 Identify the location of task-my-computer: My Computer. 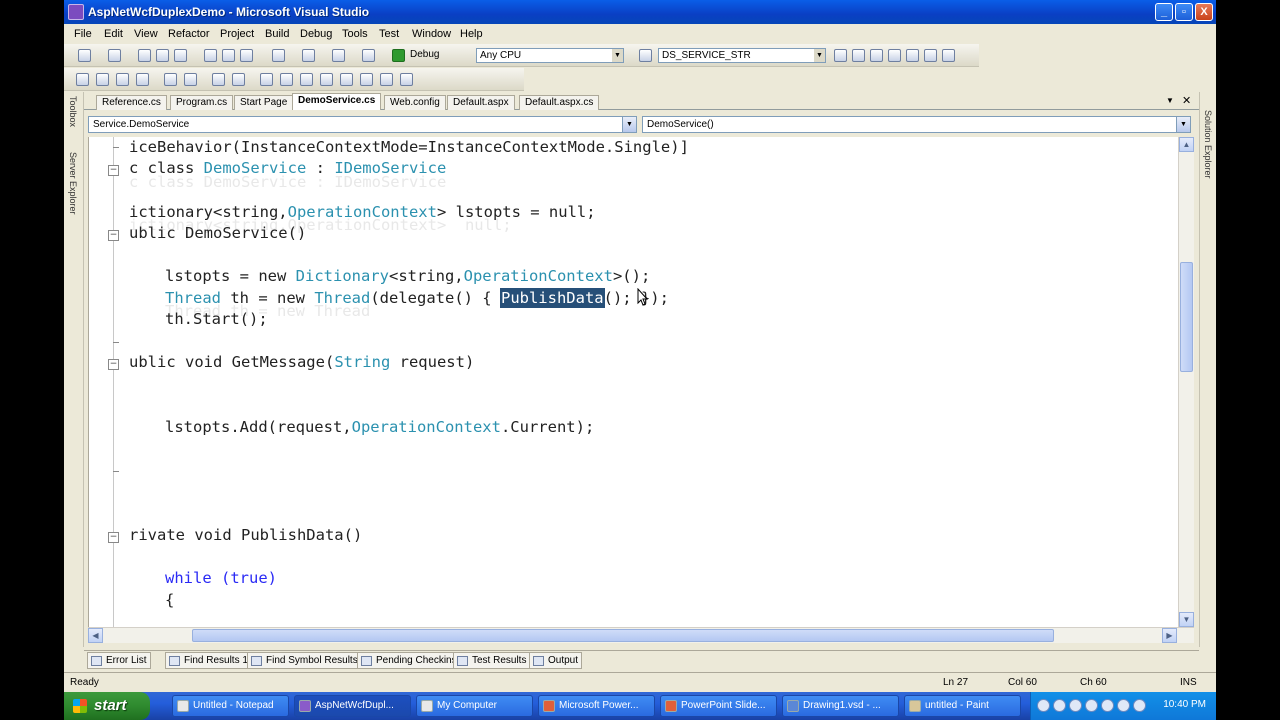
(474, 706).